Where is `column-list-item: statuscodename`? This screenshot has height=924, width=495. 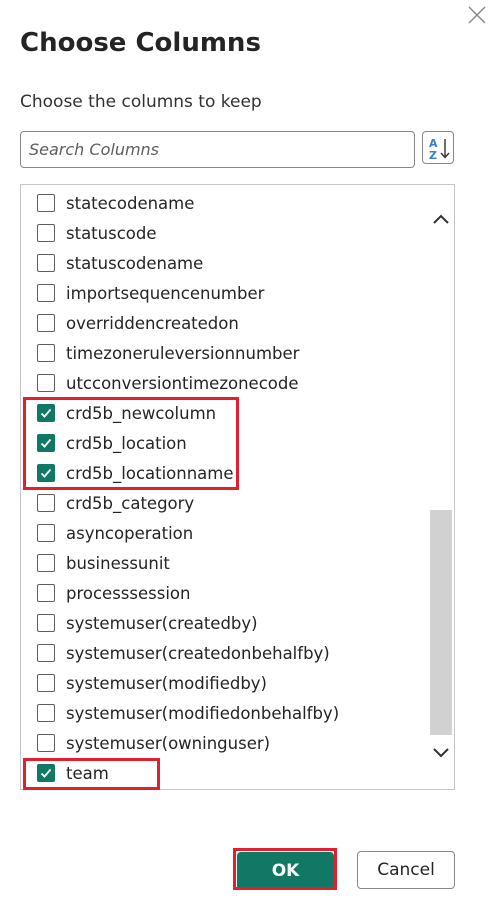
column-list-item: statuscodename is located at coordinates (223, 263).